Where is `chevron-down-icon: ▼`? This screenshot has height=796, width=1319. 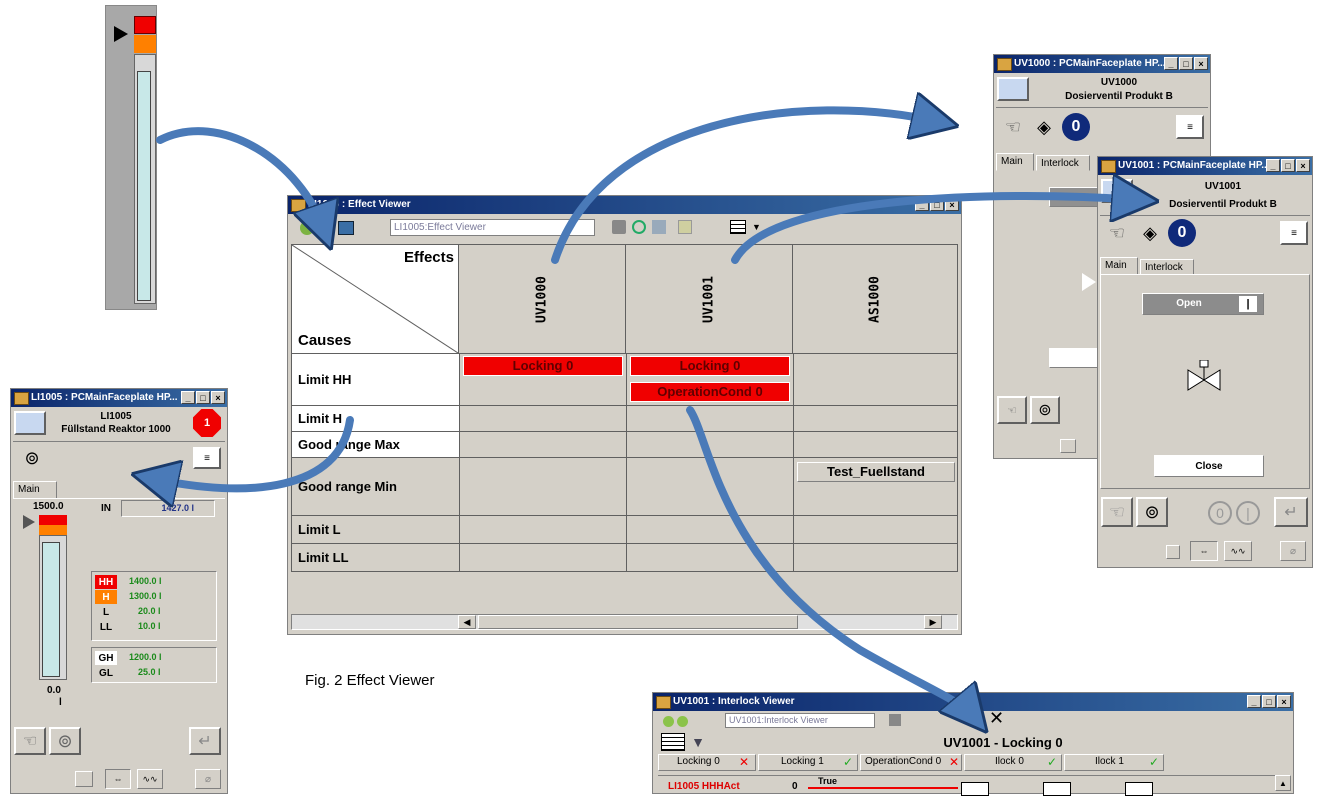
chevron-down-icon: ▼ is located at coordinates (756, 227).